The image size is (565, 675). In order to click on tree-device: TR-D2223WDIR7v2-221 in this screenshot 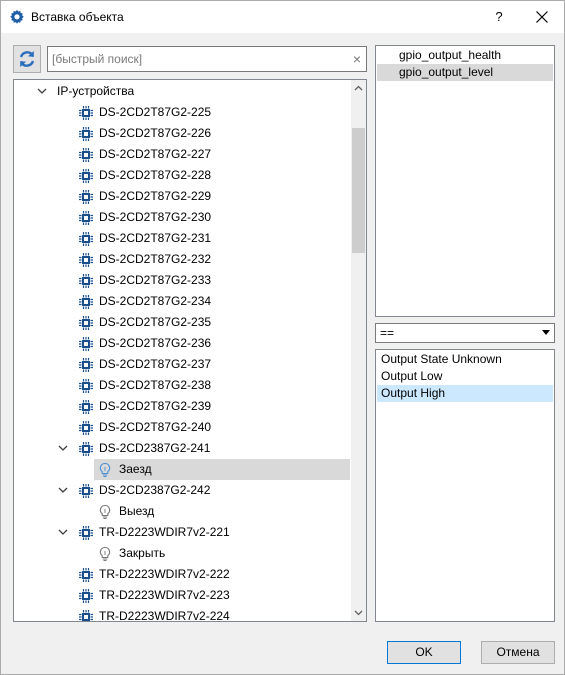, I will do `click(182, 532)`.